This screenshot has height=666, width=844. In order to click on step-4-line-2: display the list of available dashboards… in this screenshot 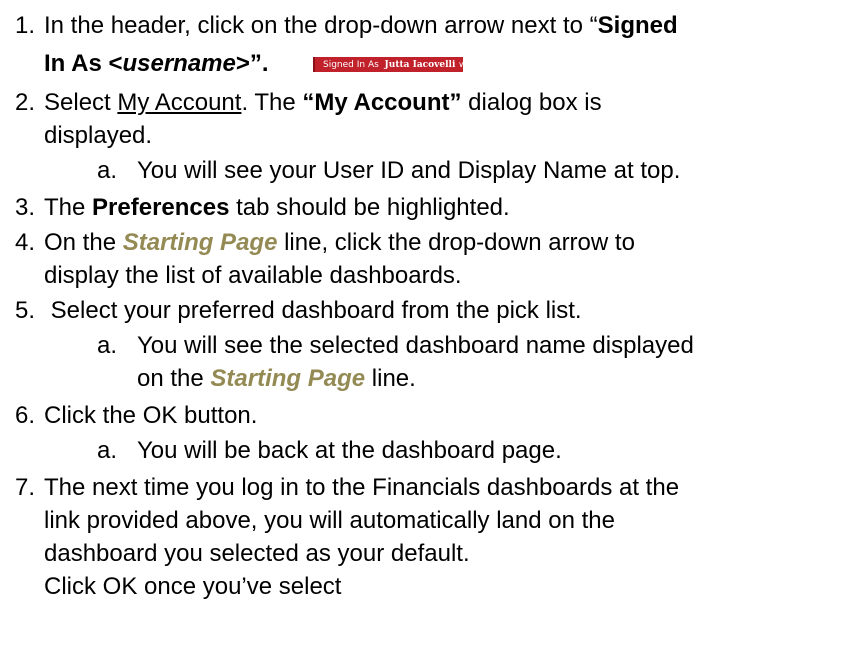, I will do `click(253, 275)`.